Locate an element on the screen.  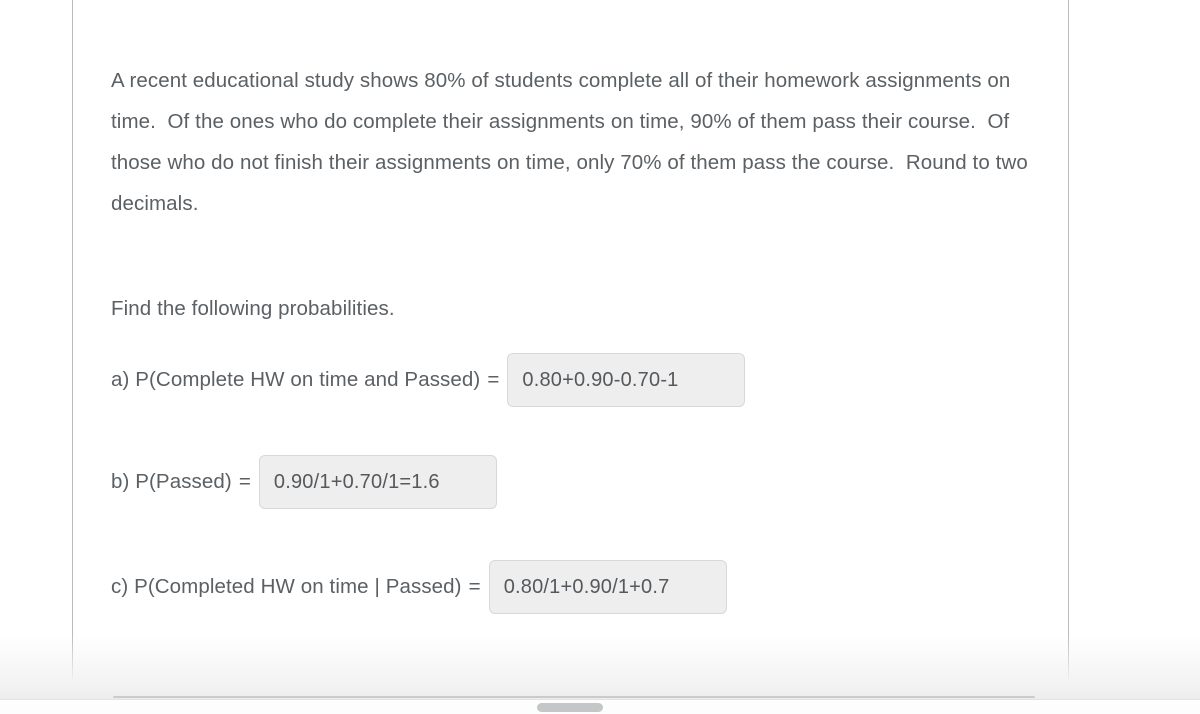
question-row-b: b) P(Passed) = 0.90/1+0.70/1=1.6 is located at coordinates (304, 482).